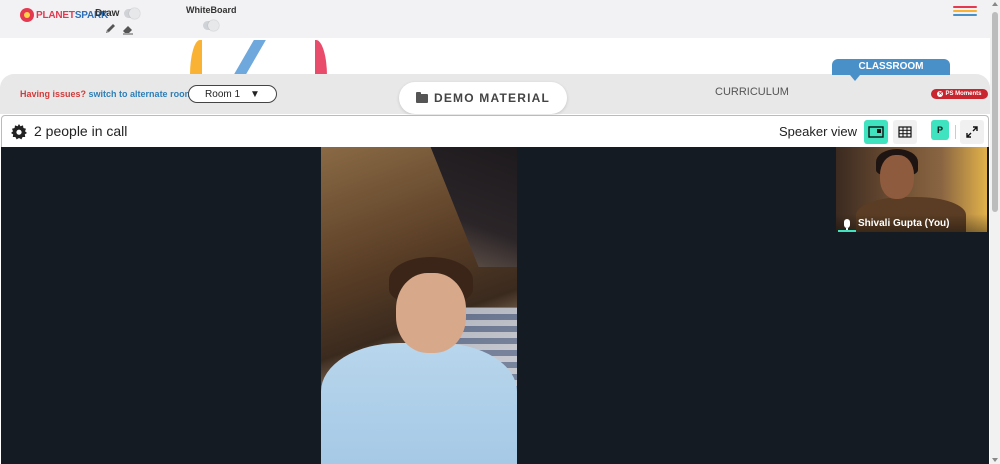 The height and width of the screenshot is (464, 1000). What do you see at coordinates (19, 132) in the screenshot?
I see `gear-icon` at bounding box center [19, 132].